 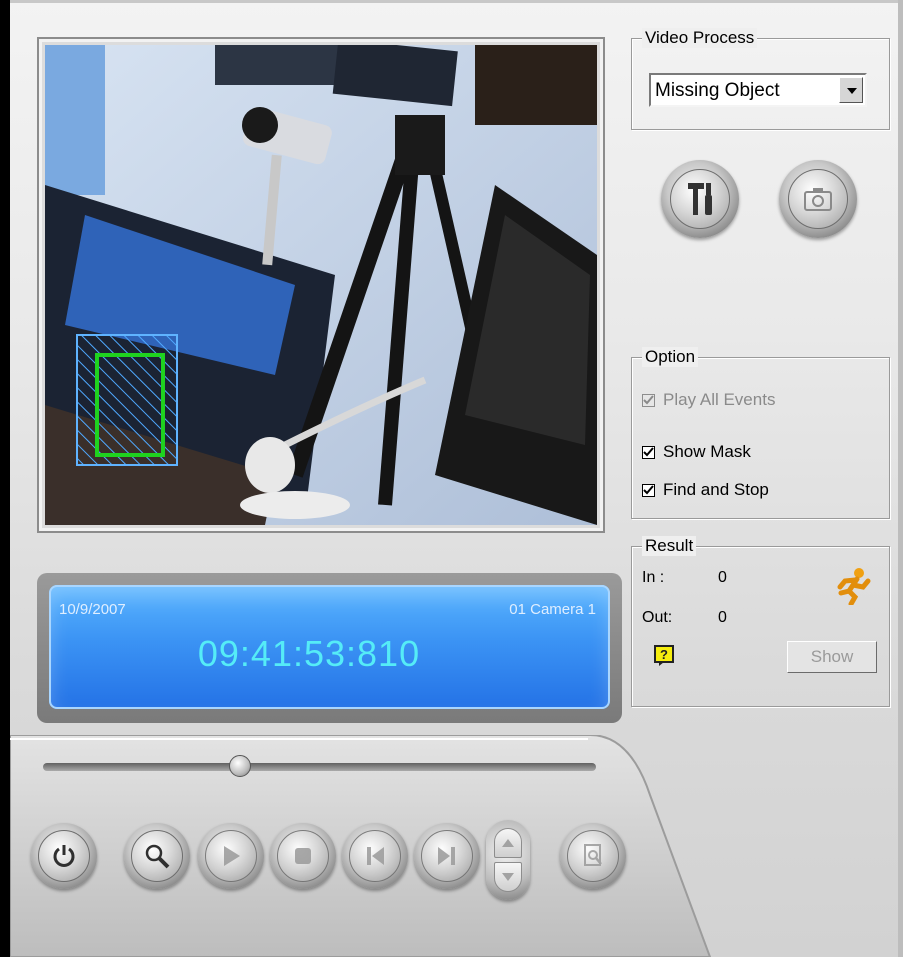 I want to click on display-time: 09:41:53:810, so click(x=309, y=653).